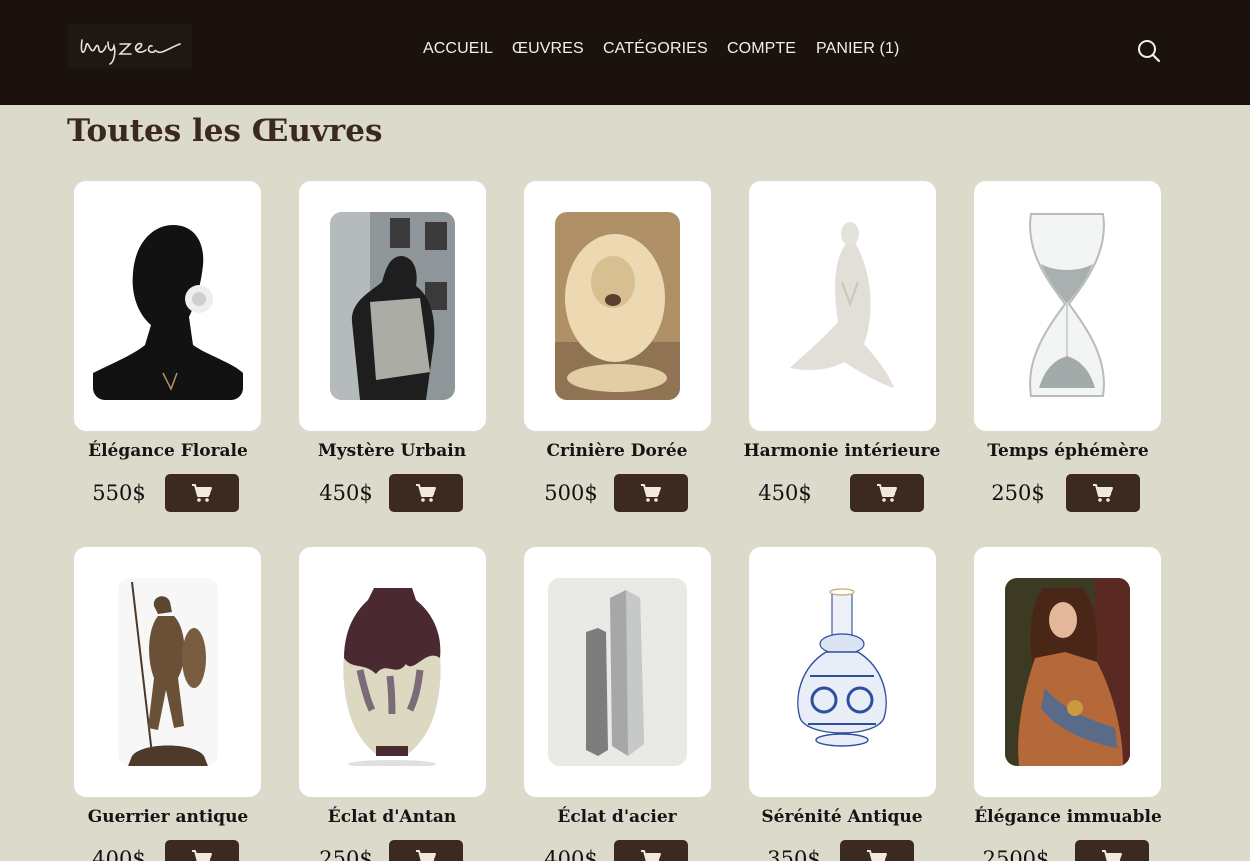 The image size is (1250, 861). I want to click on product-name: Sérénité Antique, so click(842, 817).